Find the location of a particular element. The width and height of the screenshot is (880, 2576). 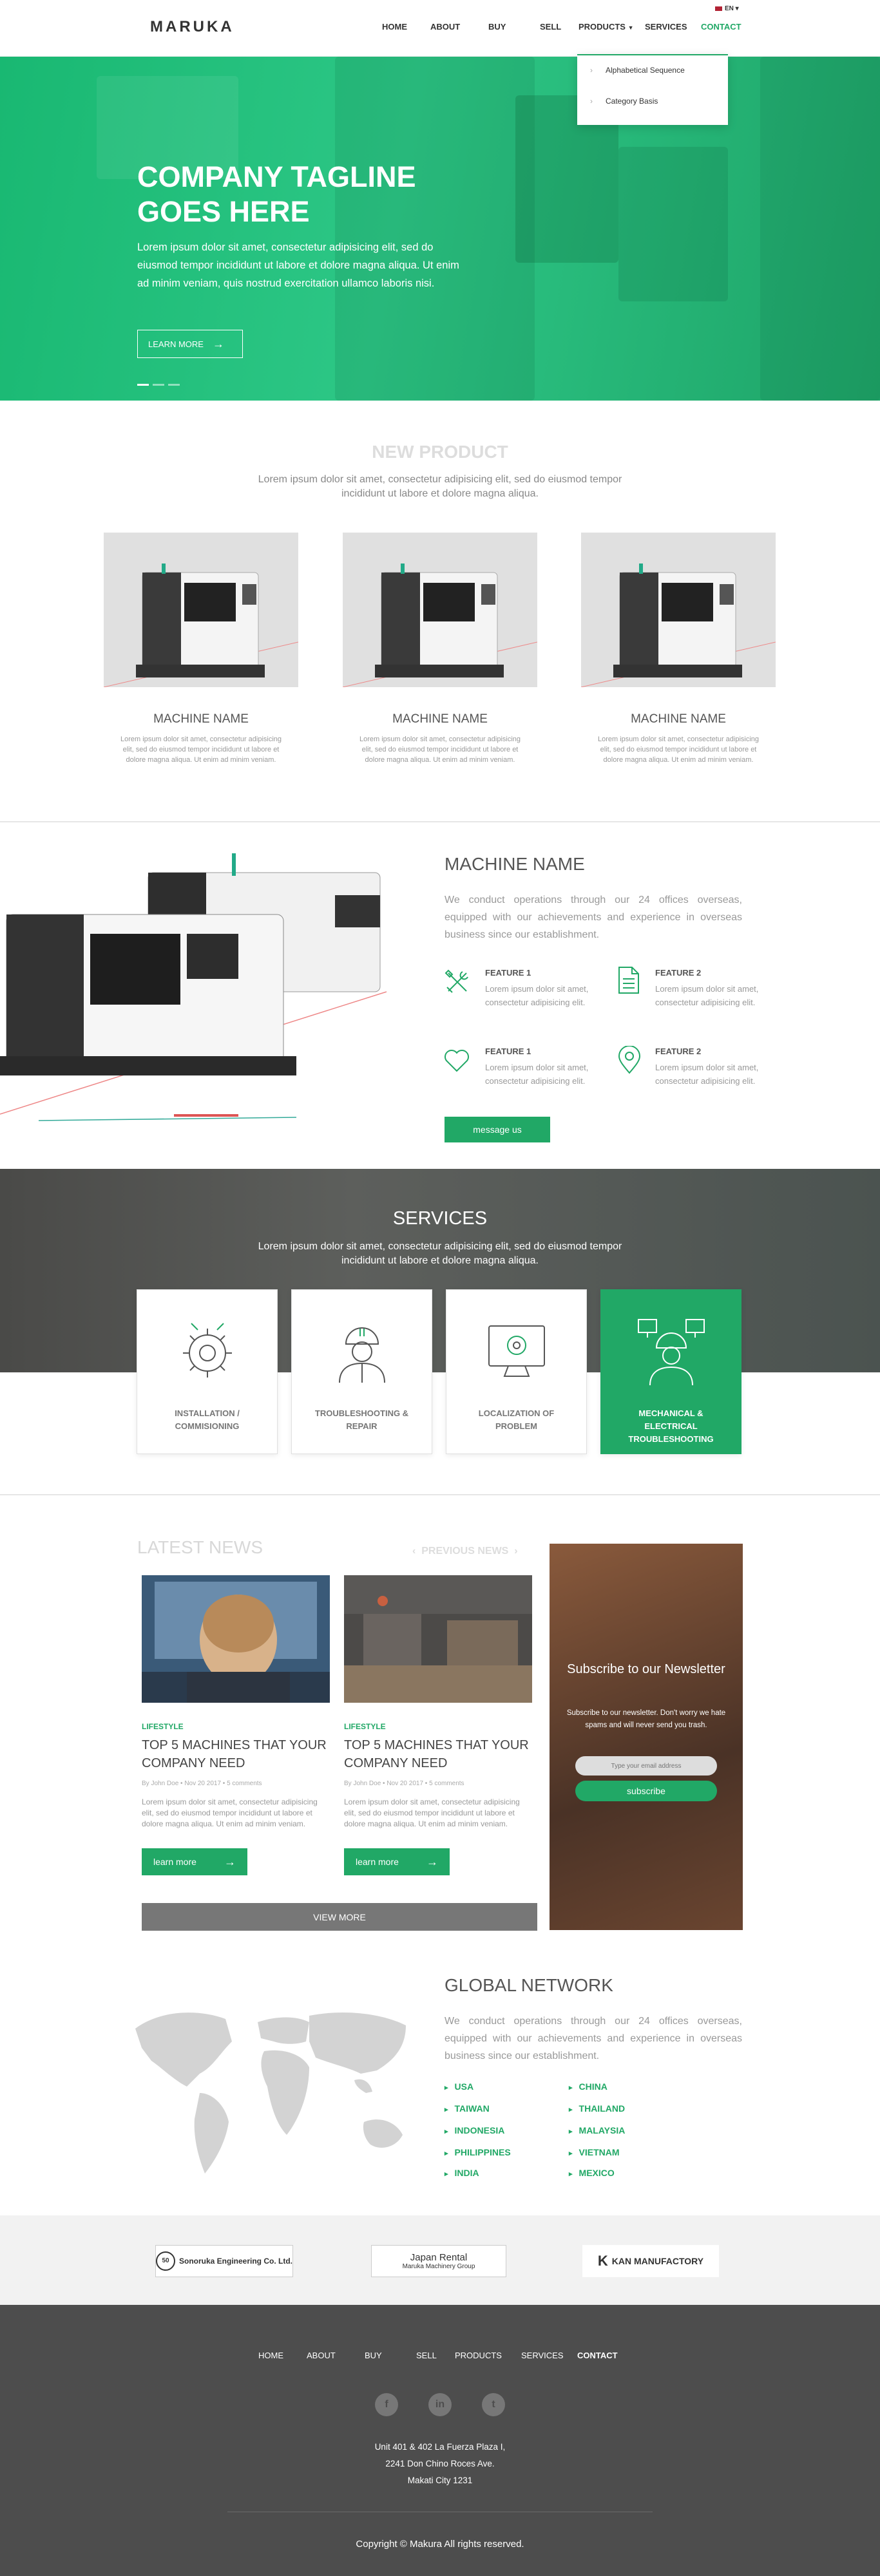

partner-logo-sonoruka: 50 Sonoruka Engineering Co. Ltd. is located at coordinates (224, 2261).